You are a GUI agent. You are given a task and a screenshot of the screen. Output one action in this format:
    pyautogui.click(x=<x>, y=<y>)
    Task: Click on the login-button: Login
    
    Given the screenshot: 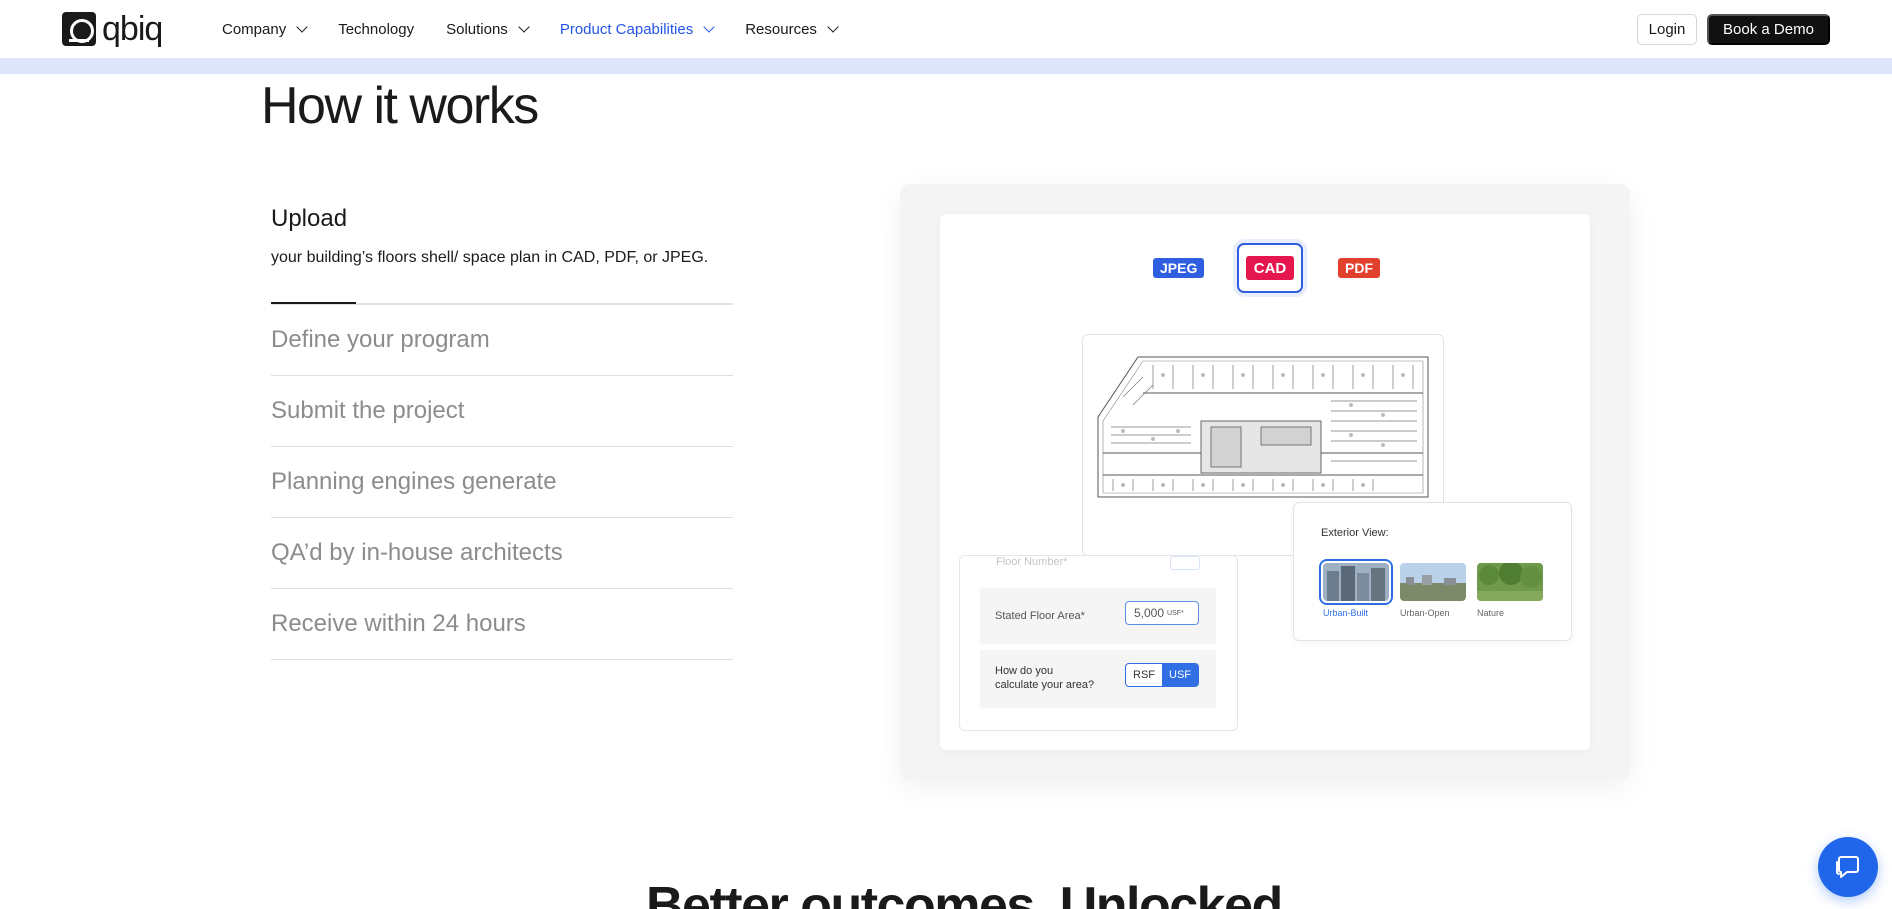 What is the action you would take?
    pyautogui.click(x=1667, y=29)
    